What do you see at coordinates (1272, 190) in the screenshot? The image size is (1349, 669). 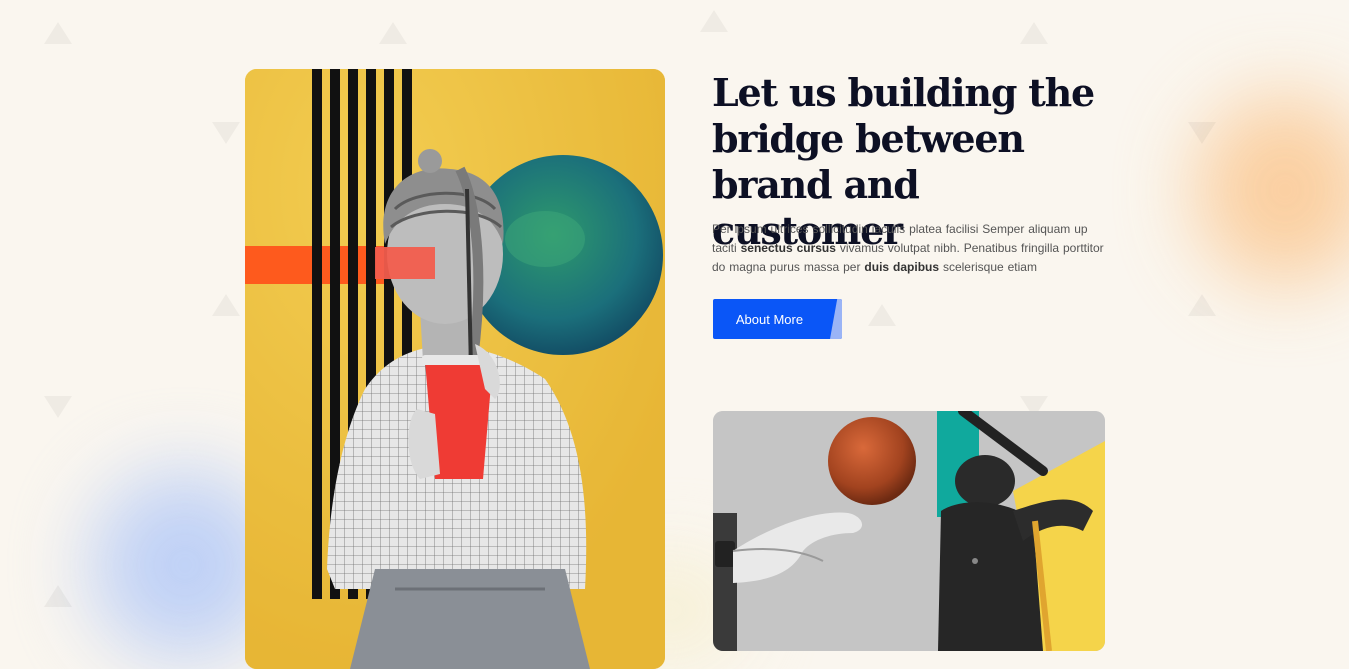 I see `background-blur-orange` at bounding box center [1272, 190].